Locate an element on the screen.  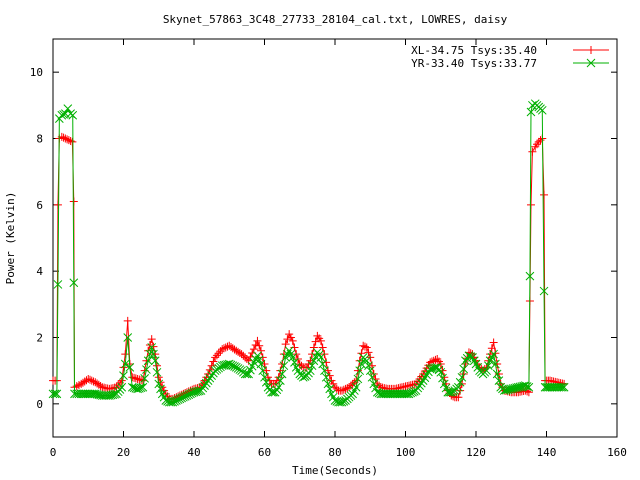
x-tick-label: 20 is located at coordinates (123, 452).